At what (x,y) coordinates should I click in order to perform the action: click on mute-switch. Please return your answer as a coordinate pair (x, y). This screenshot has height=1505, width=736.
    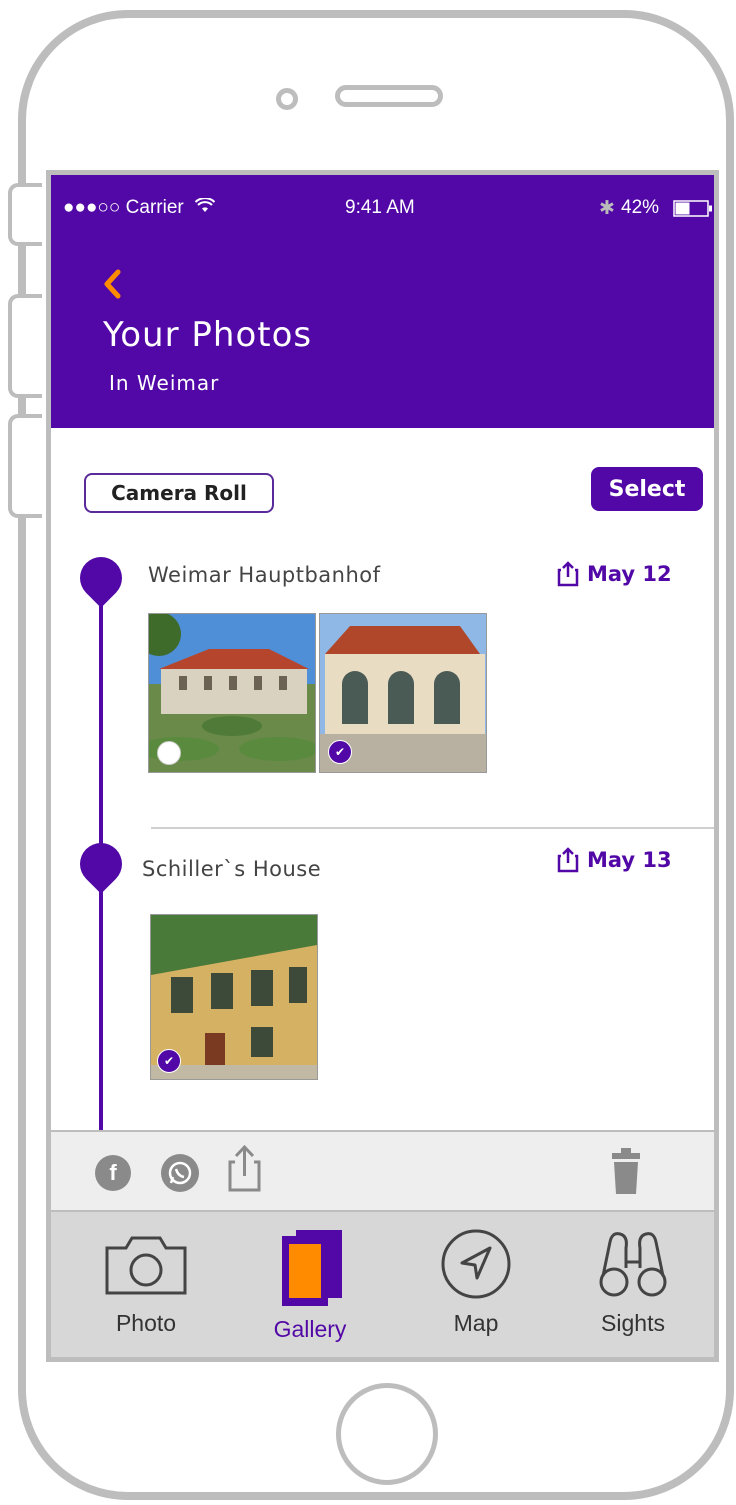
    Looking at the image, I should click on (25, 214).